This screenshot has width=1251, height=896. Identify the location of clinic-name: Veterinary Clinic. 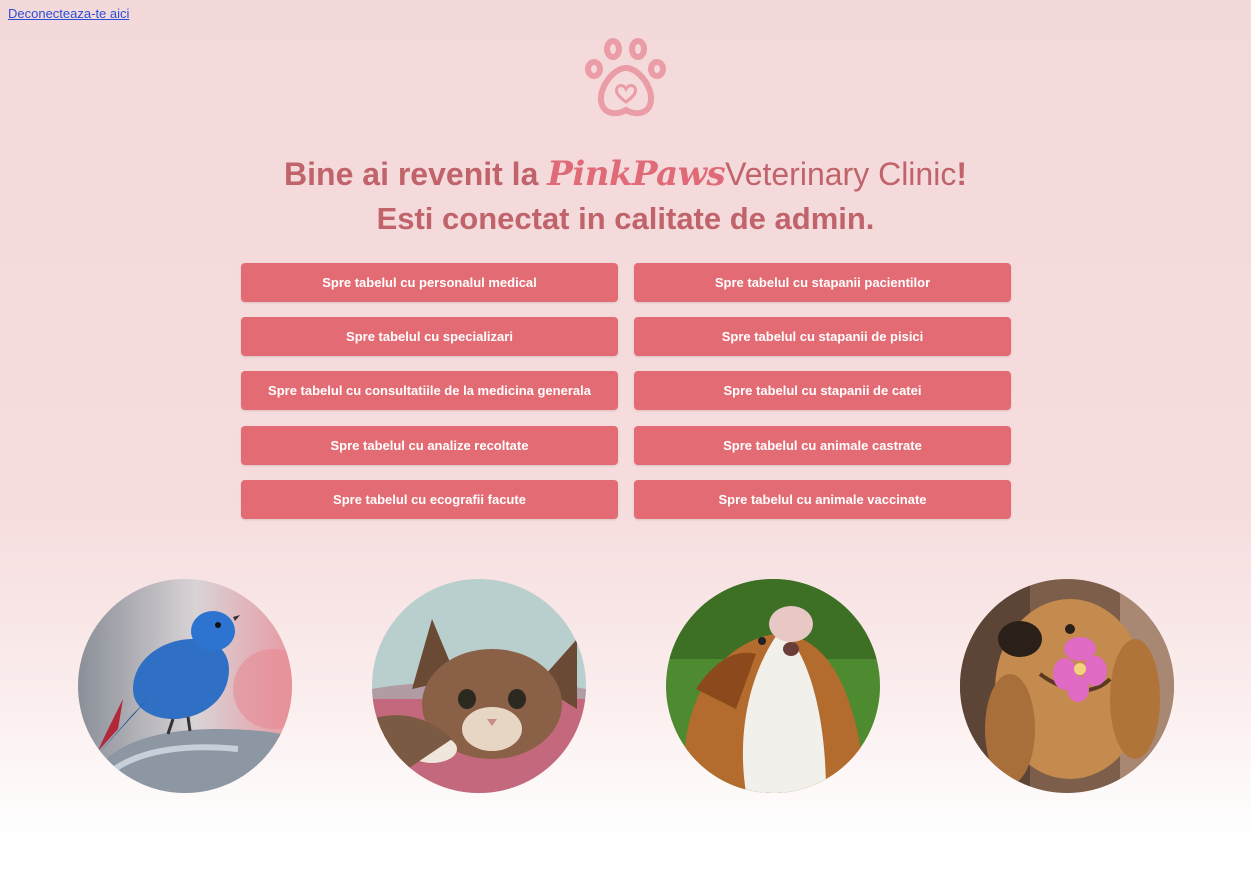
(841, 174).